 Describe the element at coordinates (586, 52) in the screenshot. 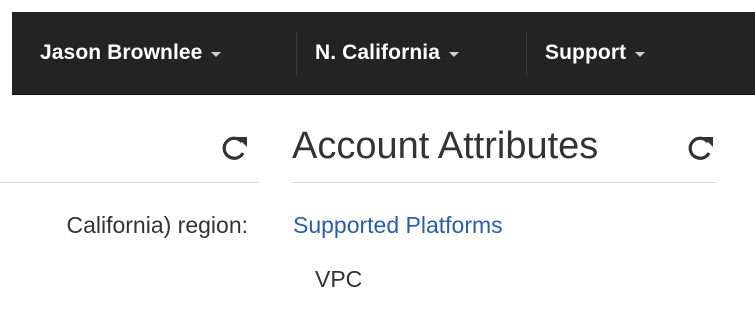

I see `support-menu-label: Support` at that location.